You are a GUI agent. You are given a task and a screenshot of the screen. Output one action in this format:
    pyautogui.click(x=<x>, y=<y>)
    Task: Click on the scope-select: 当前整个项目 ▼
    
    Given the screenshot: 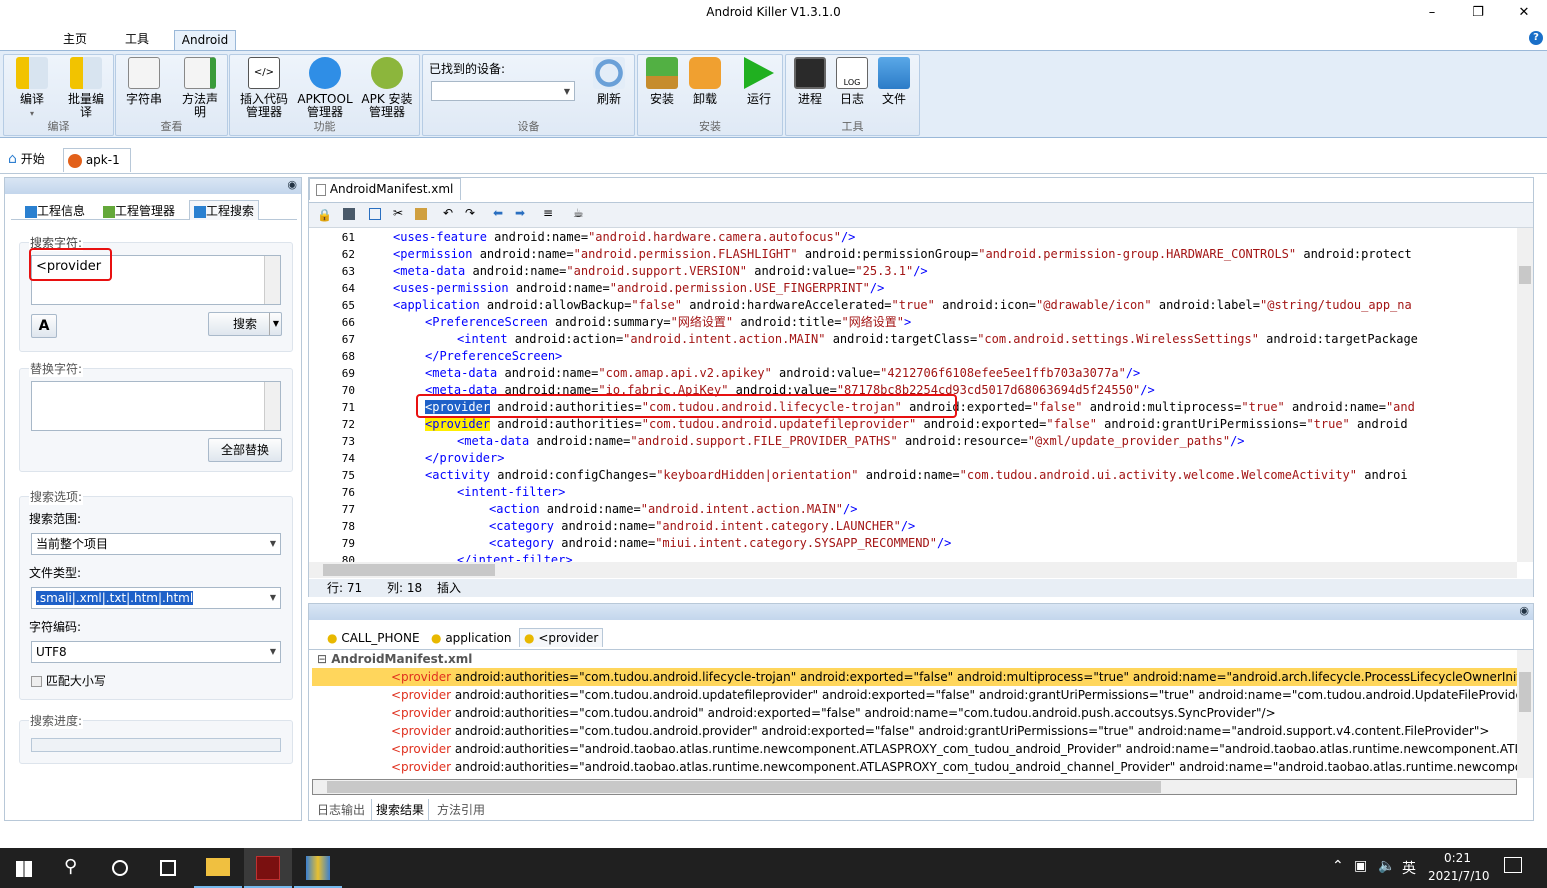 What is the action you would take?
    pyautogui.click(x=156, y=544)
    